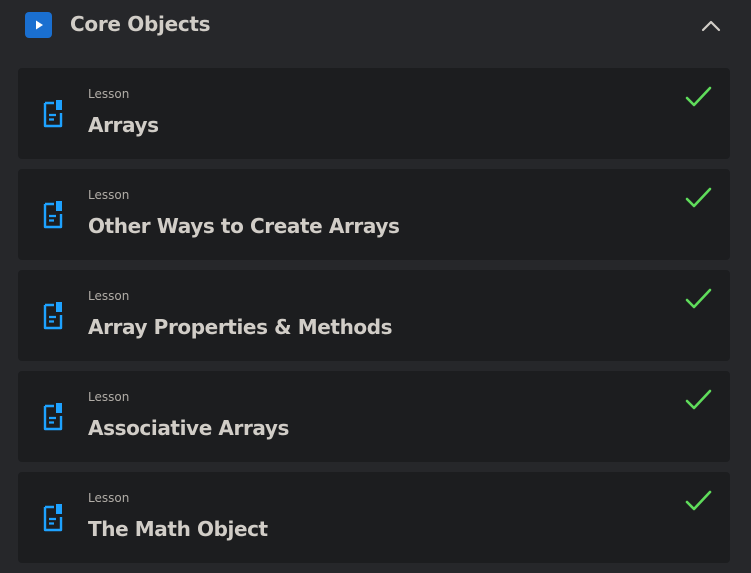  Describe the element at coordinates (178, 529) in the screenshot. I see `lesson-title: The Math Object` at that location.